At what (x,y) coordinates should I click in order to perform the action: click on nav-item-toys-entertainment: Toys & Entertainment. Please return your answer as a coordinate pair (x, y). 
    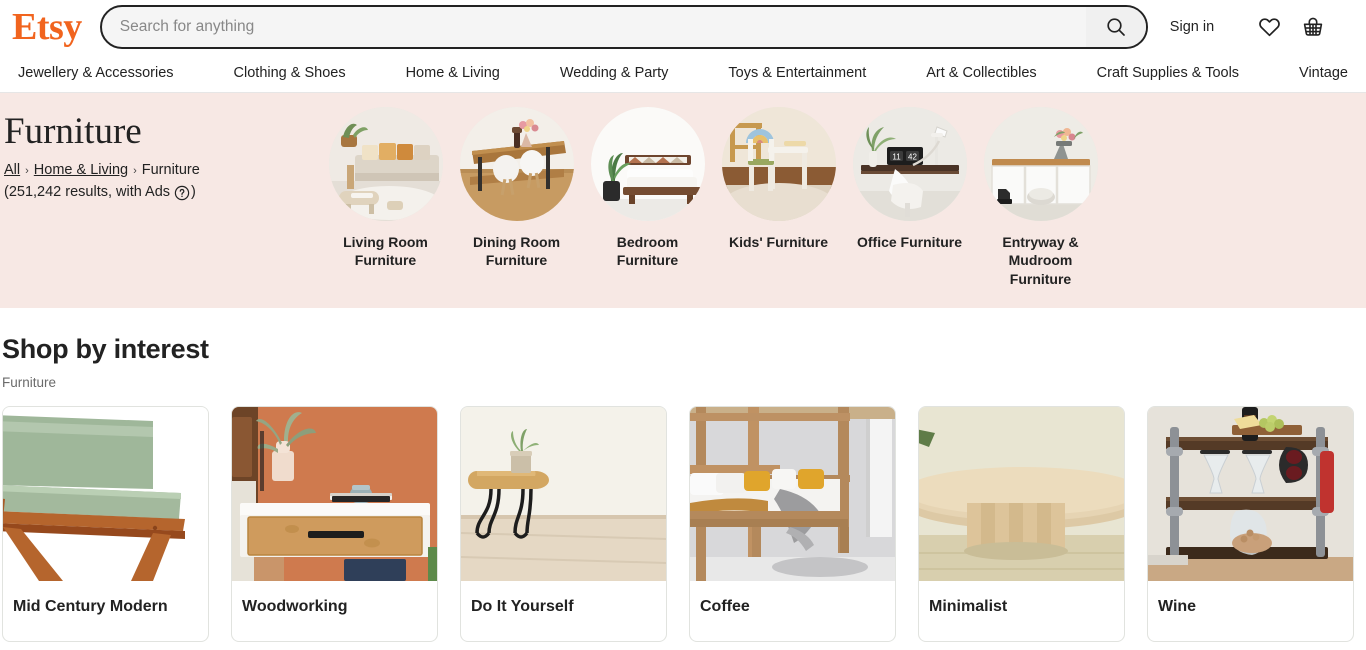
    Looking at the image, I should click on (797, 73).